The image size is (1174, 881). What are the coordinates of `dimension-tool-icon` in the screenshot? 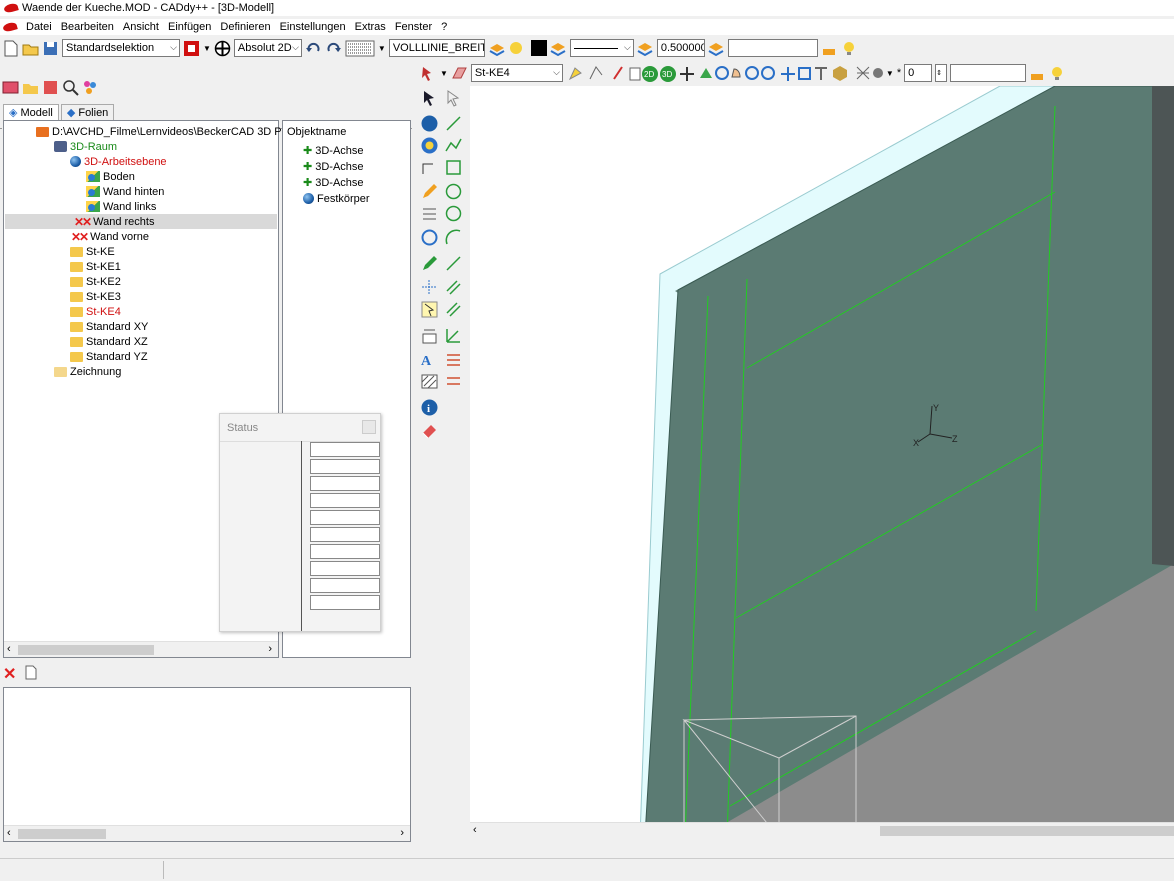 It's located at (429, 167).